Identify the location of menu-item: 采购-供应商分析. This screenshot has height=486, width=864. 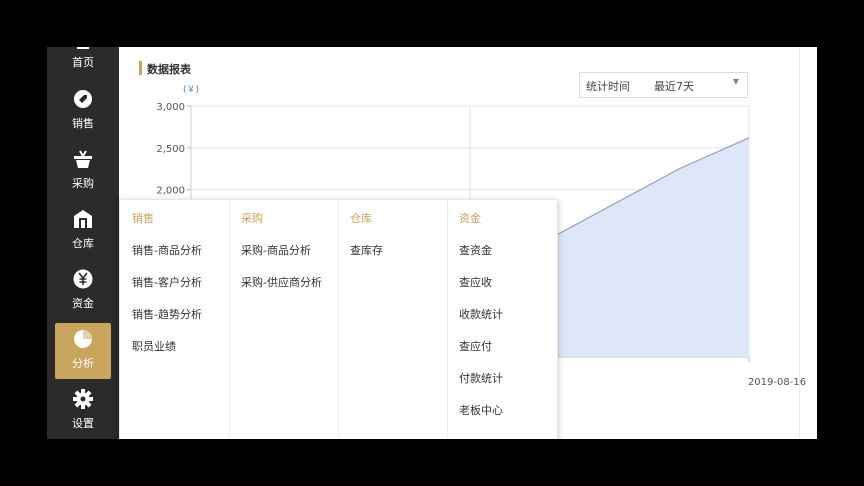
(281, 282).